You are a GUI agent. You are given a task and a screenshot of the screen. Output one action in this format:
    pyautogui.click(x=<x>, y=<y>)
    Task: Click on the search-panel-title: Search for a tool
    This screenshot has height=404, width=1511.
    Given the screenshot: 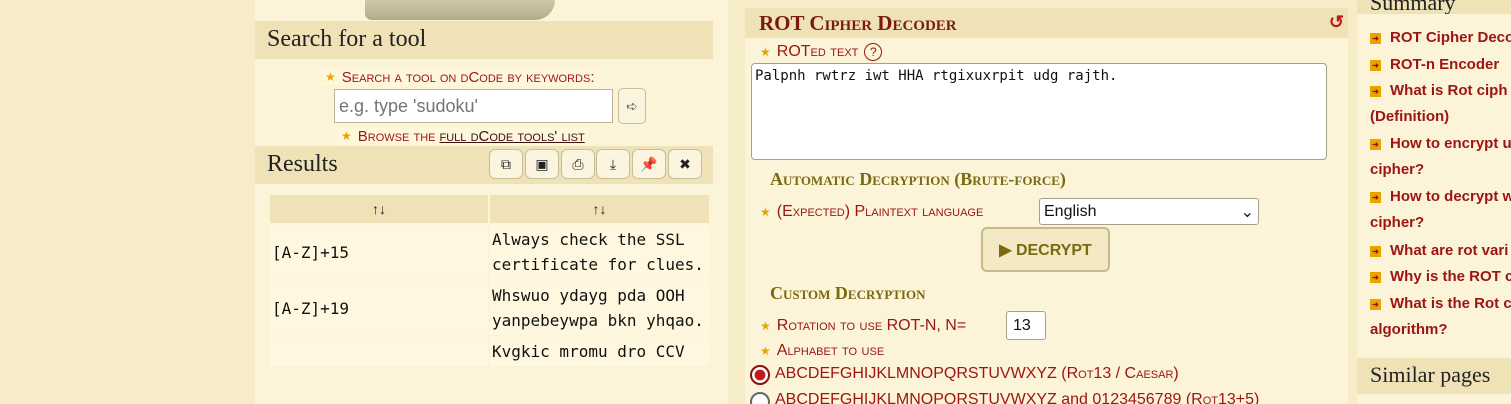 What is the action you would take?
    pyautogui.click(x=347, y=39)
    